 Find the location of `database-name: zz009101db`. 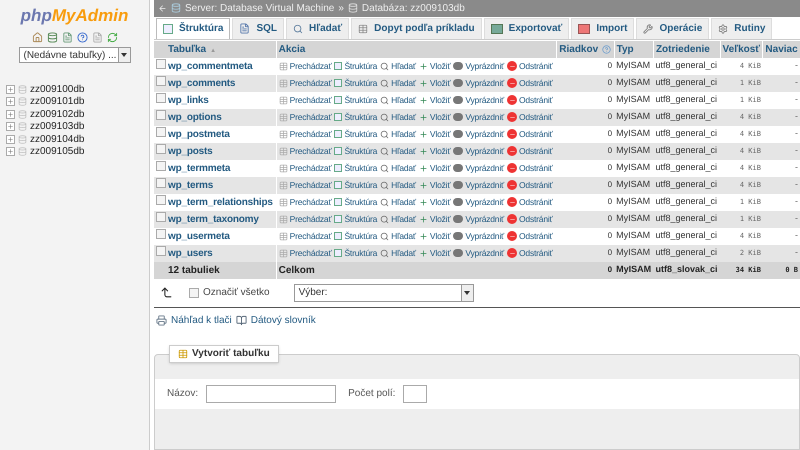

database-name: zz009101db is located at coordinates (57, 102).